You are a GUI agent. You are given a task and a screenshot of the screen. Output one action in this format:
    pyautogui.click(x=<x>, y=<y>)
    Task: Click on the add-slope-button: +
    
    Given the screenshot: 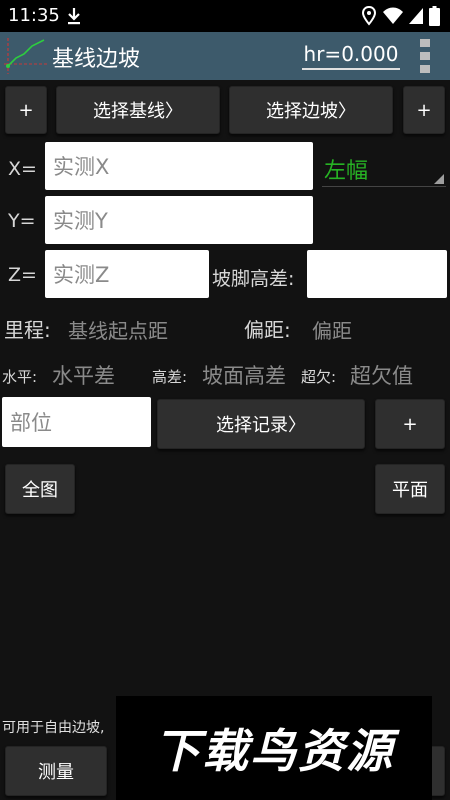 What is the action you would take?
    pyautogui.click(x=424, y=110)
    